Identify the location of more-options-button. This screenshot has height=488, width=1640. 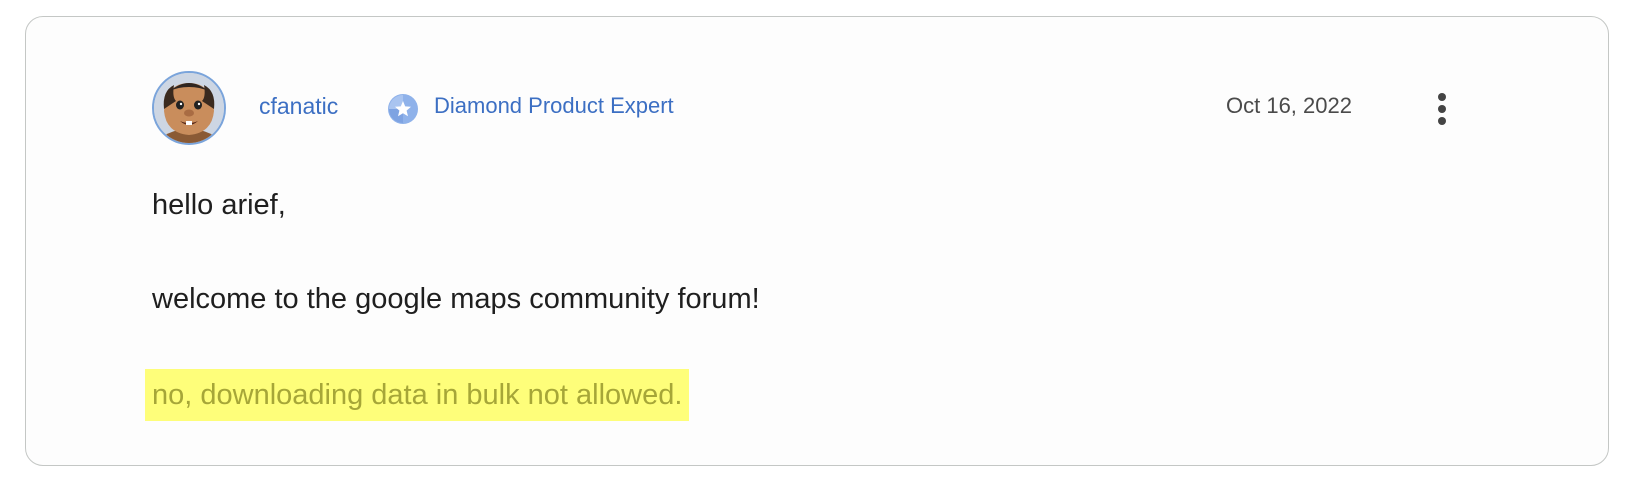
(1442, 109).